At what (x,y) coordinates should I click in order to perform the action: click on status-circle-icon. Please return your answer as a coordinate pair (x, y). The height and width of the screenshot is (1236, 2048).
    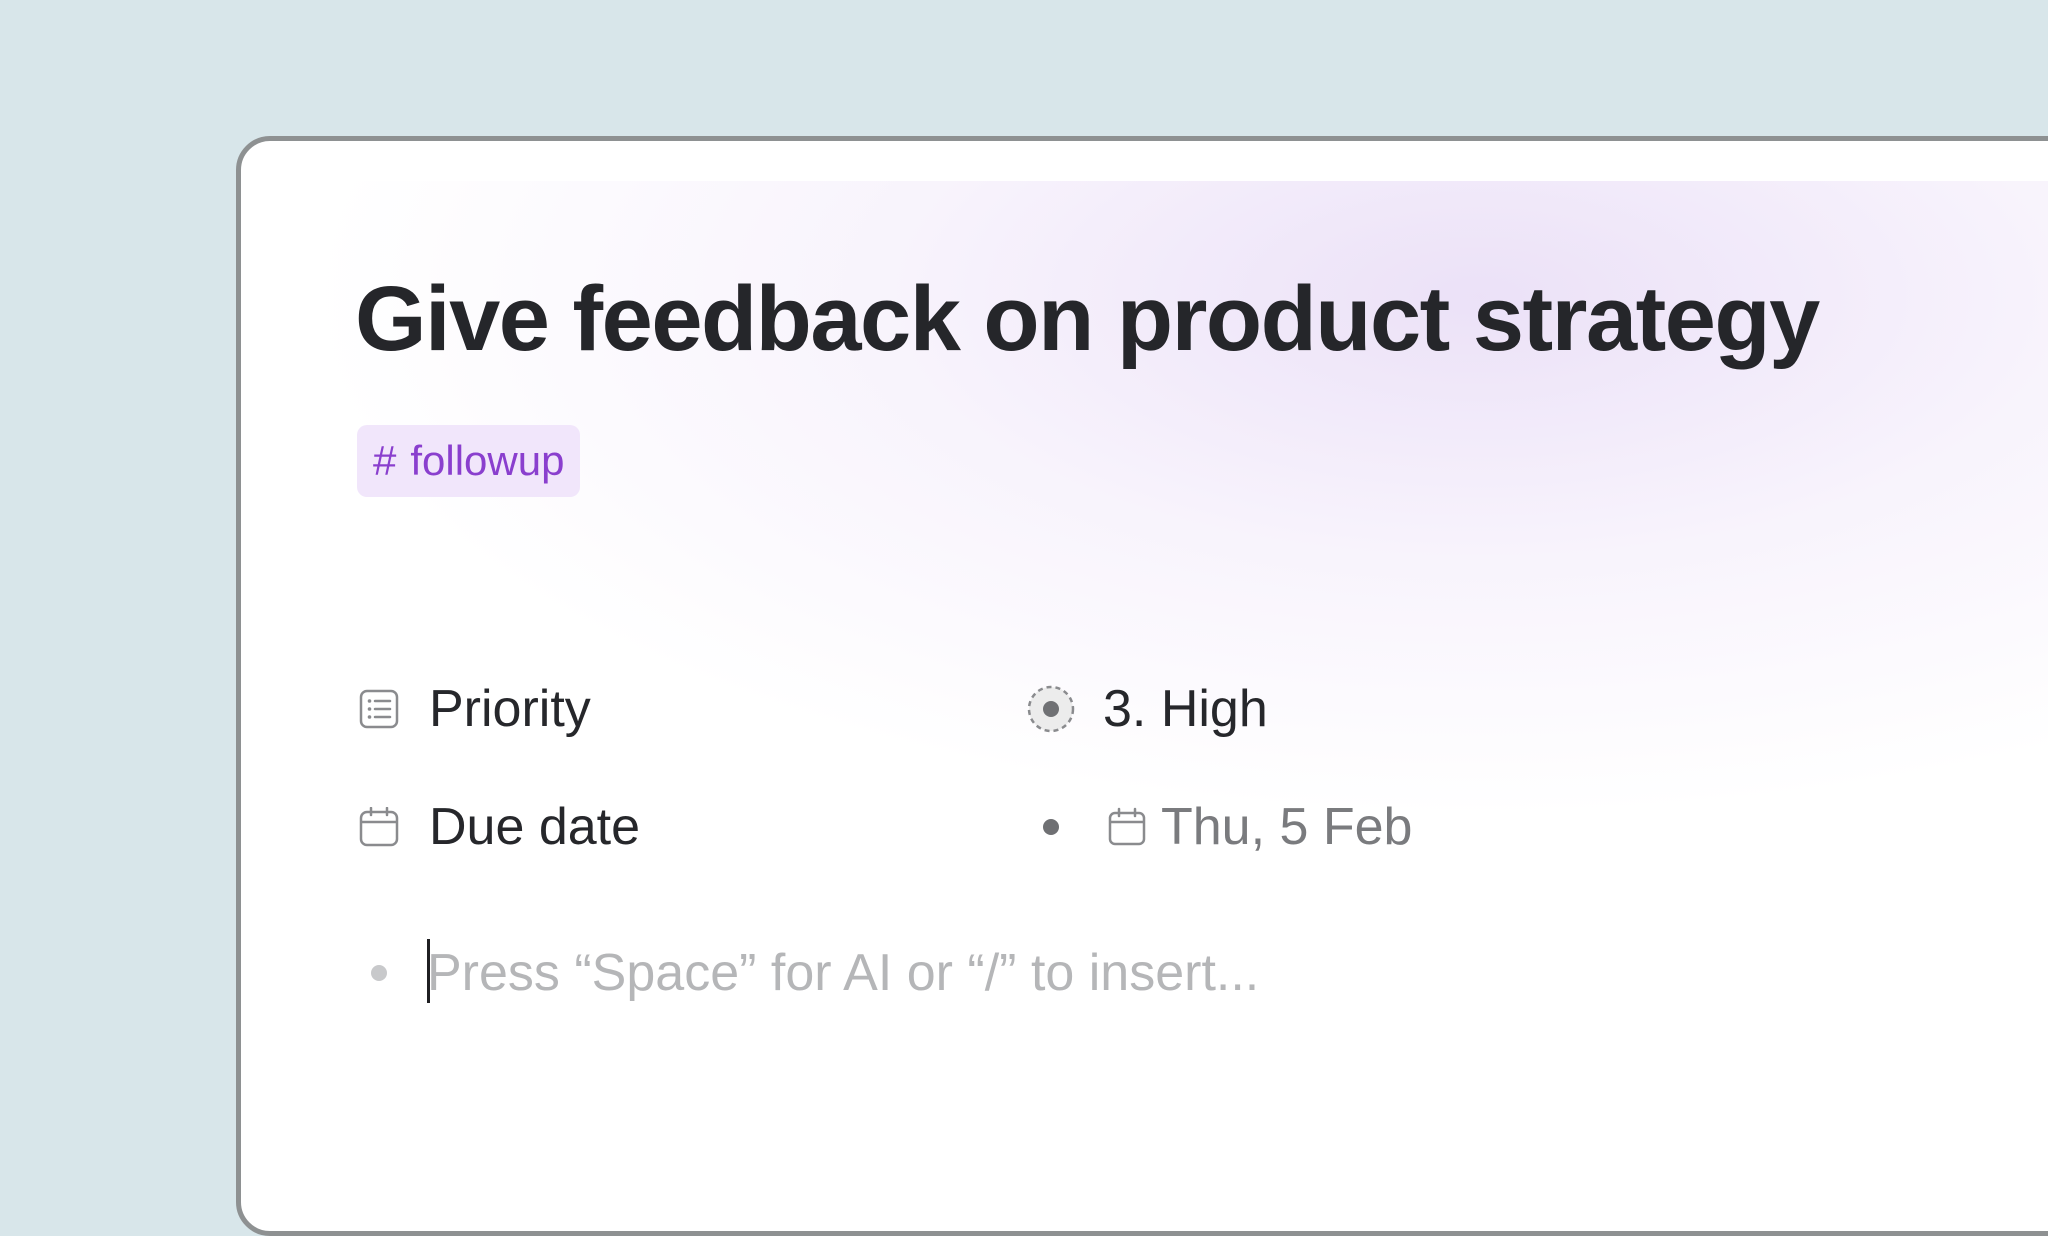
    Looking at the image, I should click on (1051, 709).